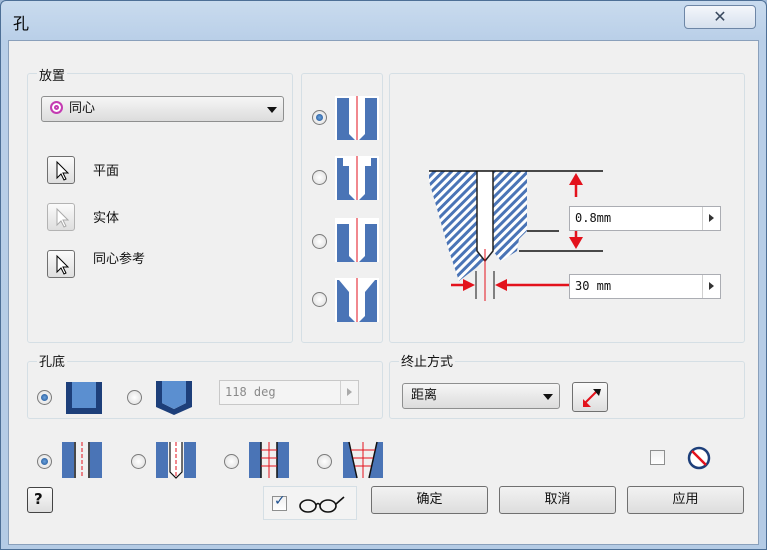  What do you see at coordinates (44, 397) in the screenshot?
I see `bottom-radio-flat` at bounding box center [44, 397].